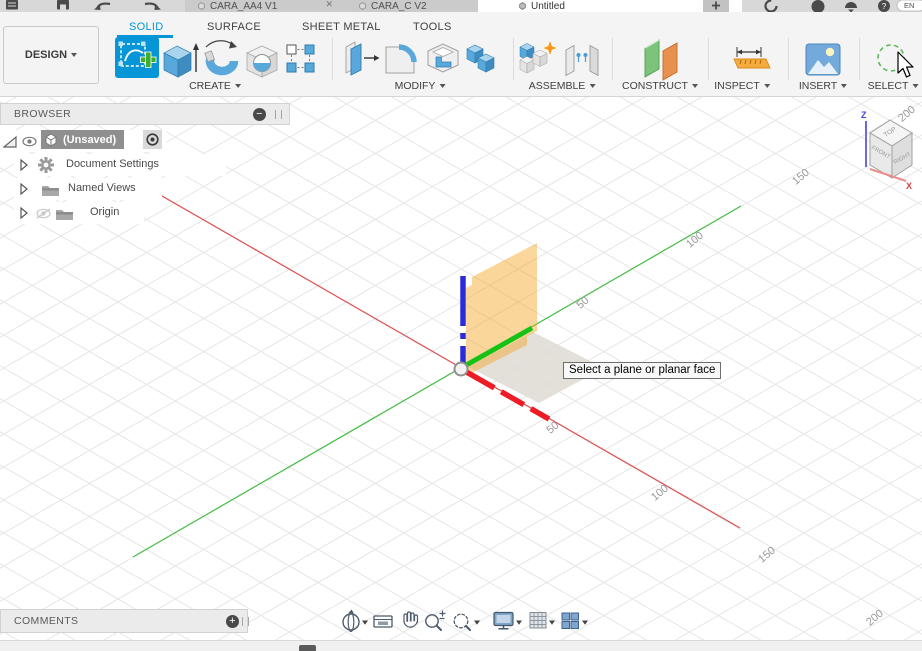  Describe the element at coordinates (46, 165) in the screenshot. I see `gear-icon` at that location.